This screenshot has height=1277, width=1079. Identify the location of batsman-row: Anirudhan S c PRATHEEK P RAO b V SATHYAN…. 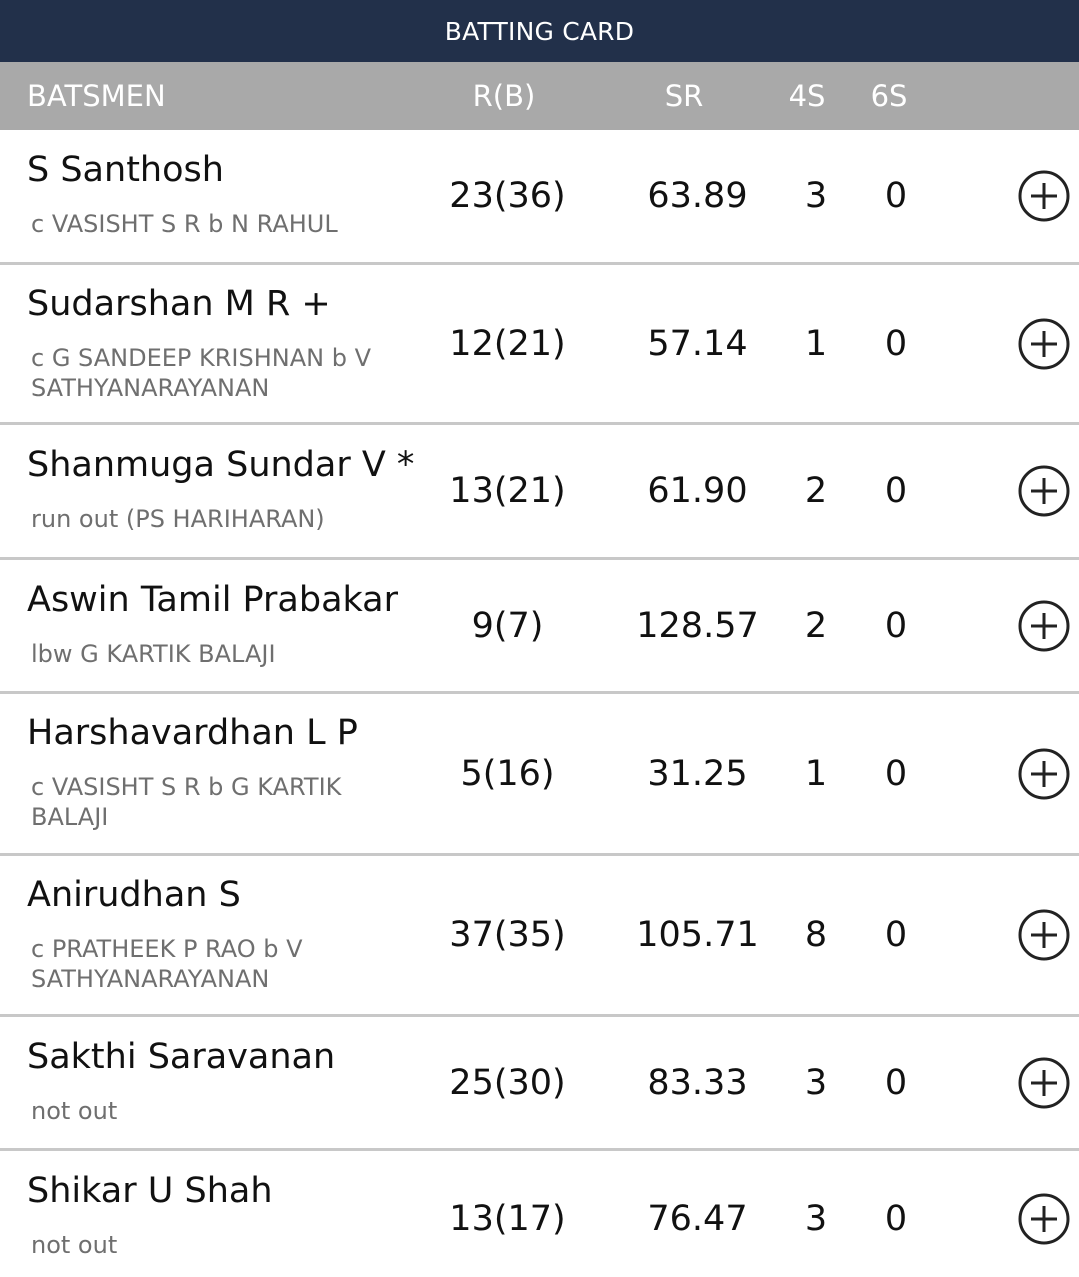
(539, 936).